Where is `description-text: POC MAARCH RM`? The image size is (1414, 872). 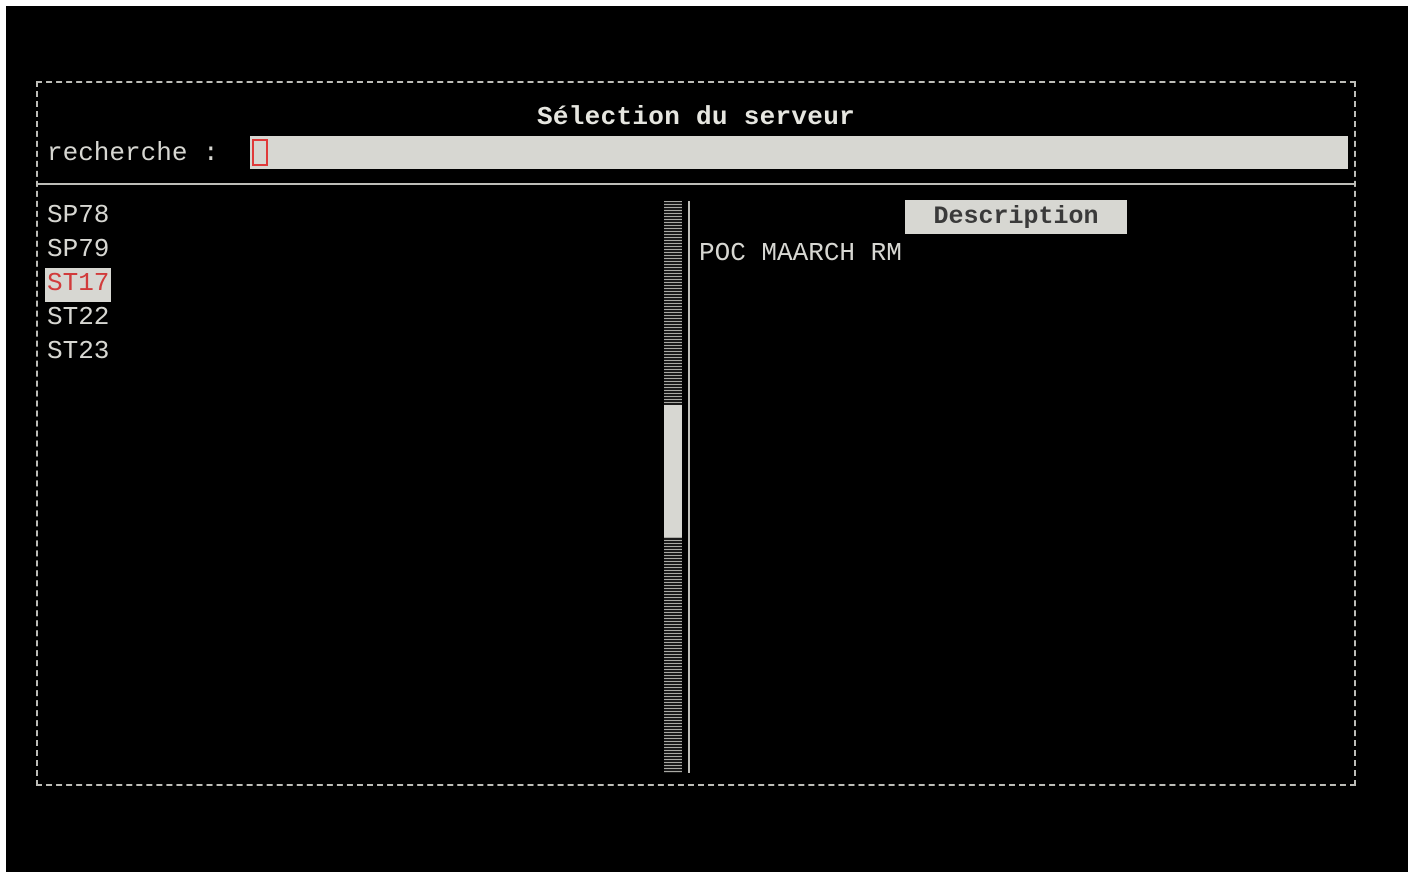 description-text: POC MAARCH RM is located at coordinates (800, 253).